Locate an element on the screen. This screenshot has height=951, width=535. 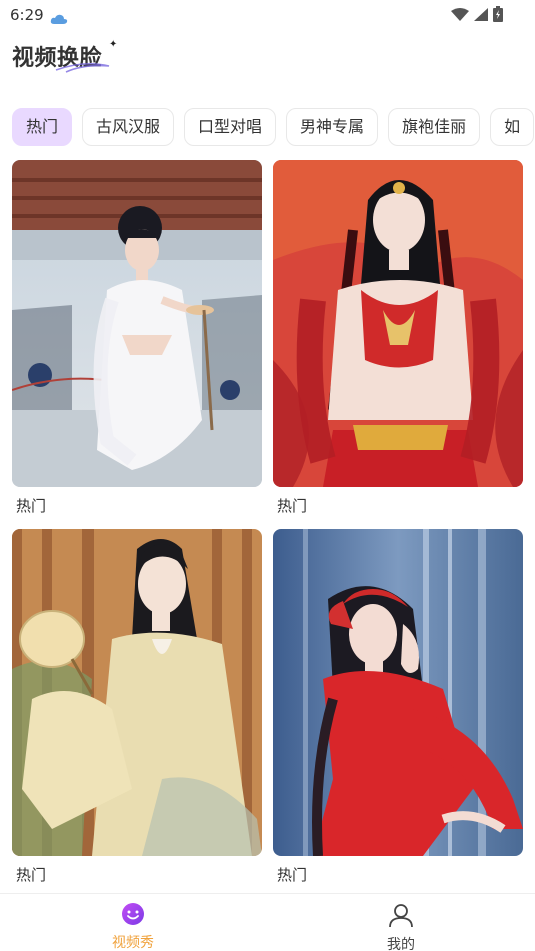
nav-mine: 我的 is located at coordinates (401, 926).